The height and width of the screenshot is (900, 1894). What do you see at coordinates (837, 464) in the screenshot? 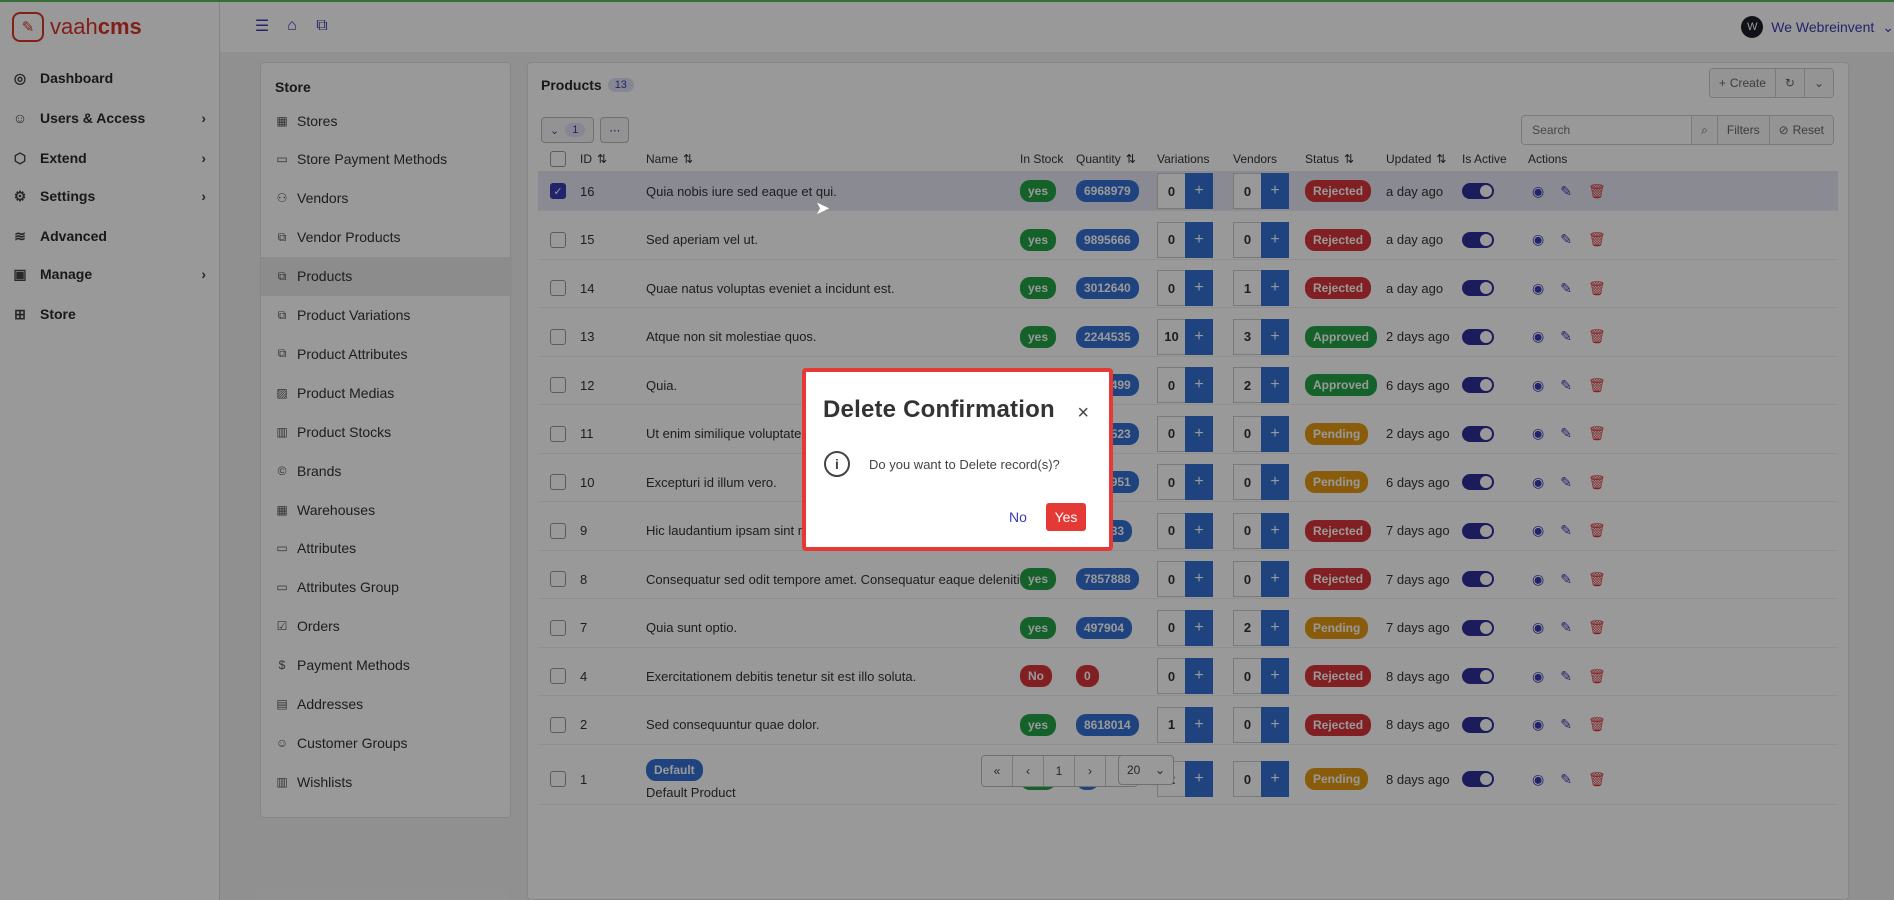
I see `info-icon: i` at bounding box center [837, 464].